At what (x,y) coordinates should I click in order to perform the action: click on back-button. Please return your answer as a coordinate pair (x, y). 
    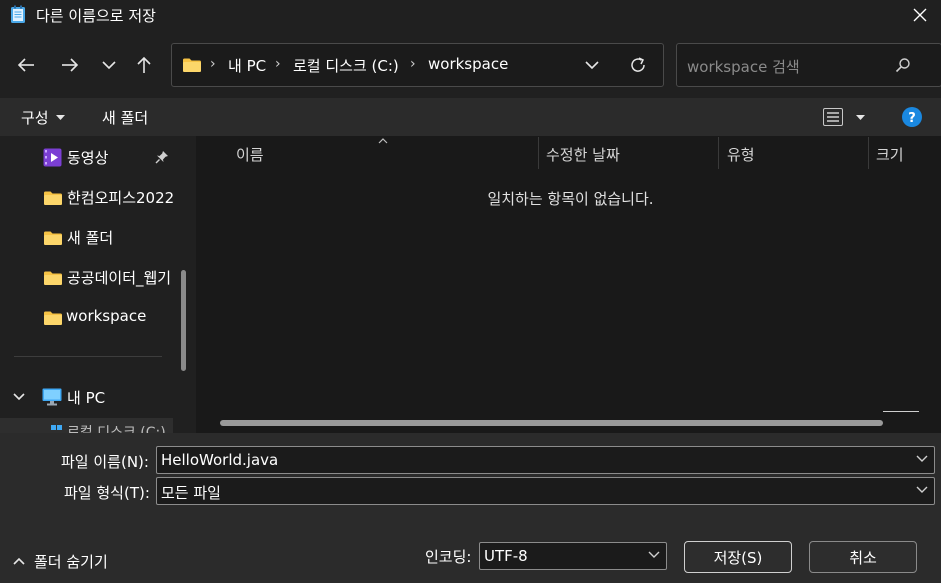
    Looking at the image, I should click on (26, 65).